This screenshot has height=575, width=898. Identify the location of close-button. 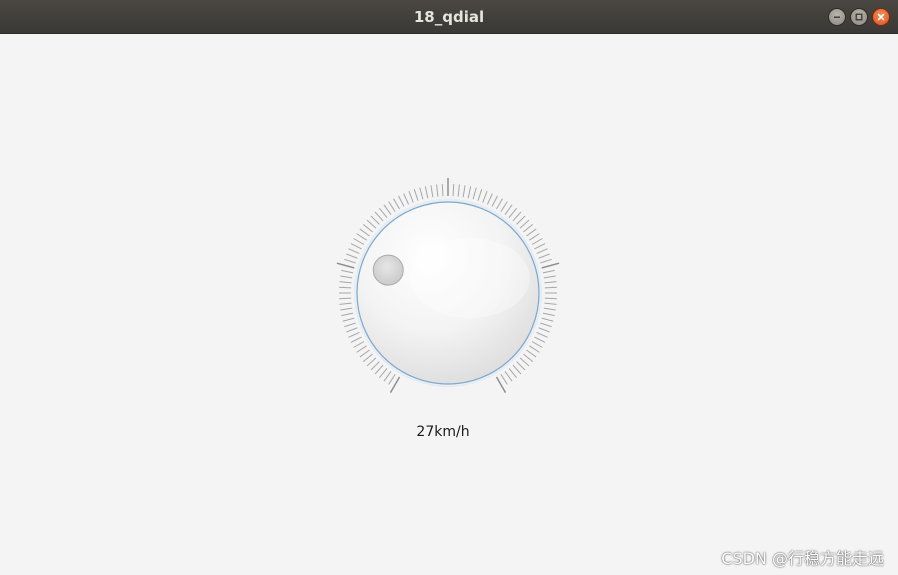
(881, 17).